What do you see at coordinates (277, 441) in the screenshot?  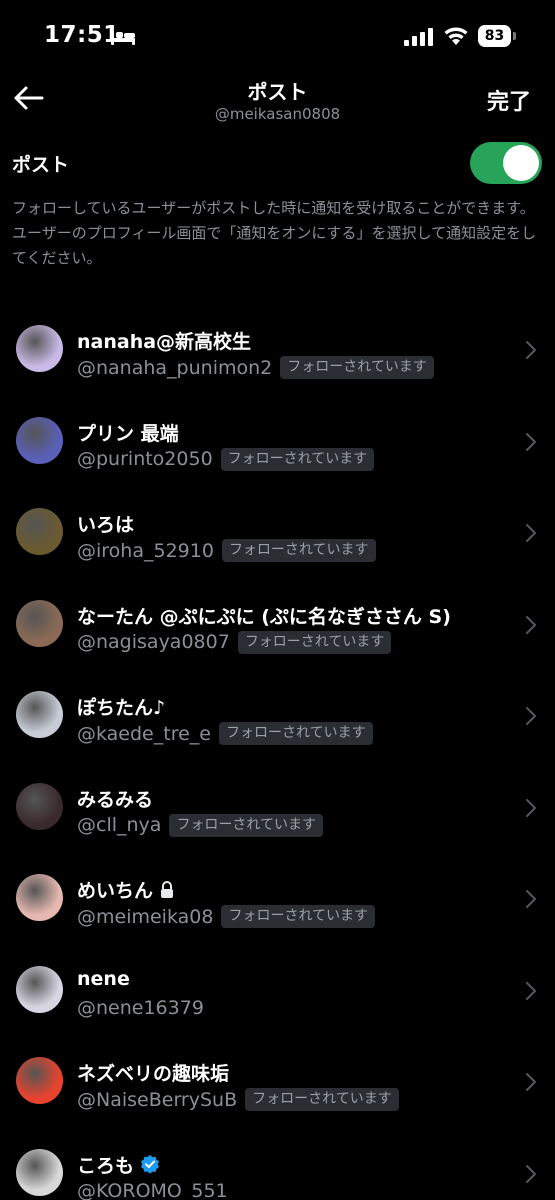 I see `user-row: プリン 最端 @purinto2050 フォローされています` at bounding box center [277, 441].